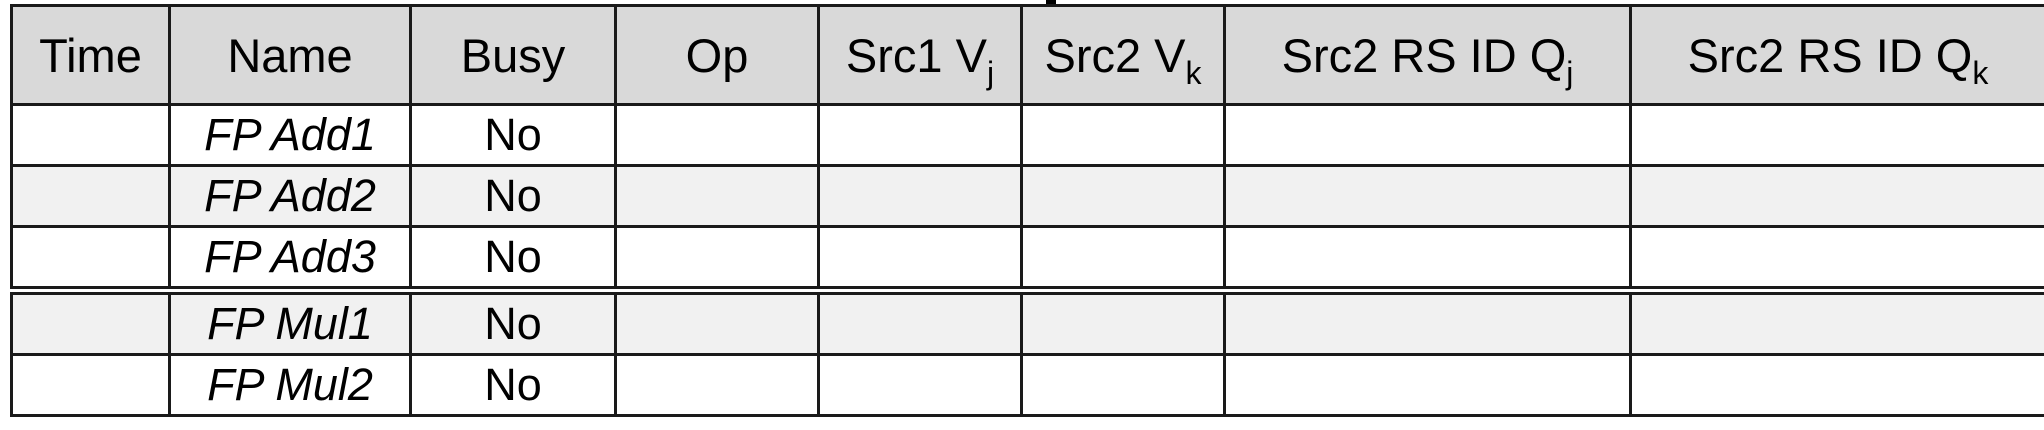 The image size is (2044, 430). What do you see at coordinates (1836, 55) in the screenshot?
I see `header-src2-qk: Src2 RS ID Qk` at bounding box center [1836, 55].